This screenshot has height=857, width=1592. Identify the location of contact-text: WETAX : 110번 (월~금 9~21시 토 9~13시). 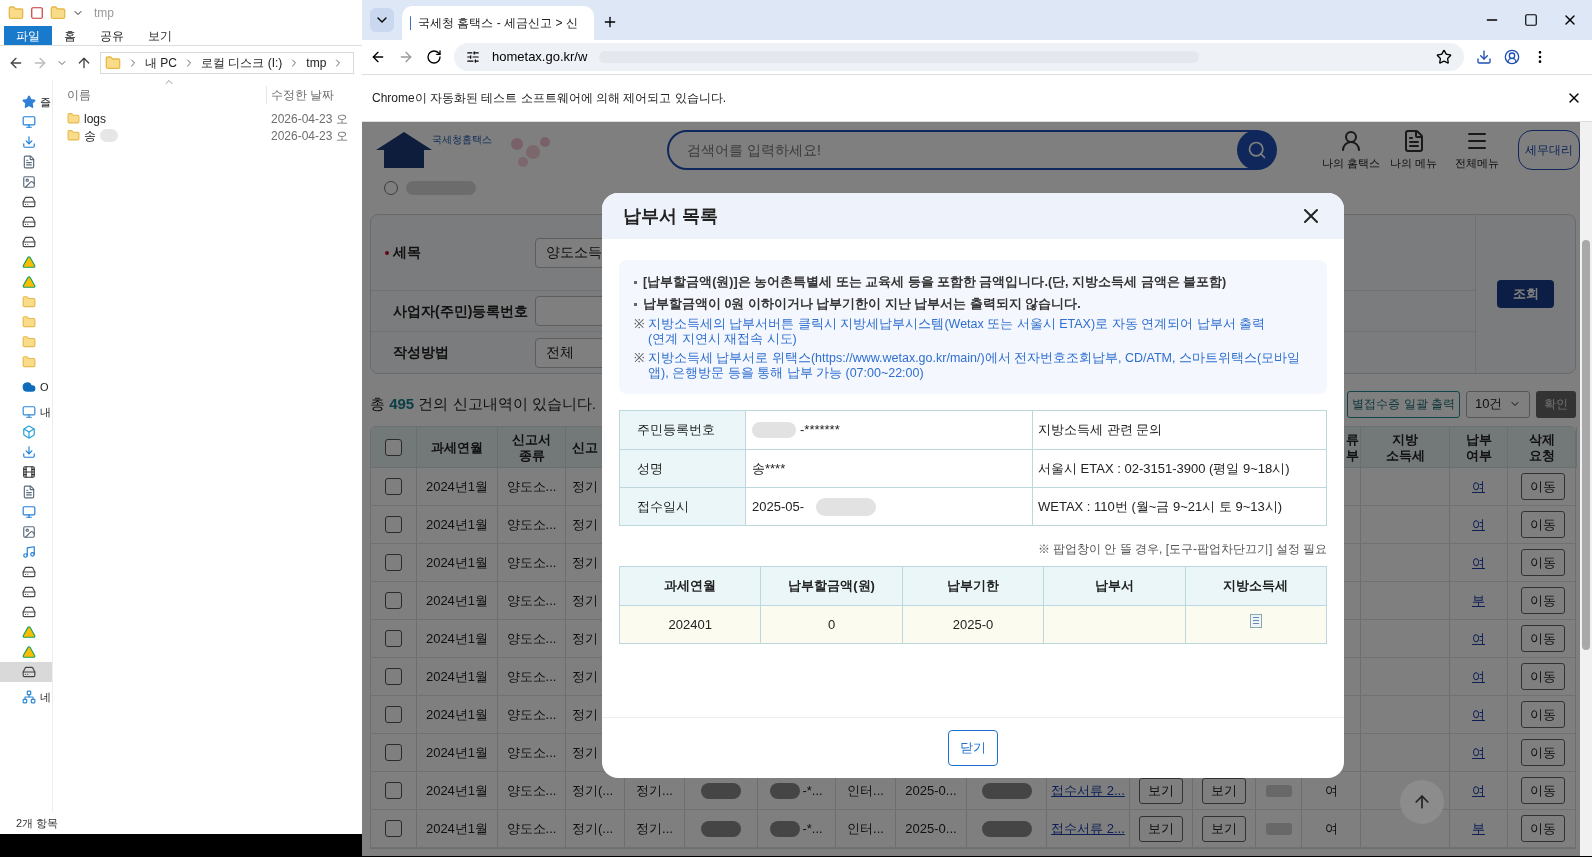
(1160, 506).